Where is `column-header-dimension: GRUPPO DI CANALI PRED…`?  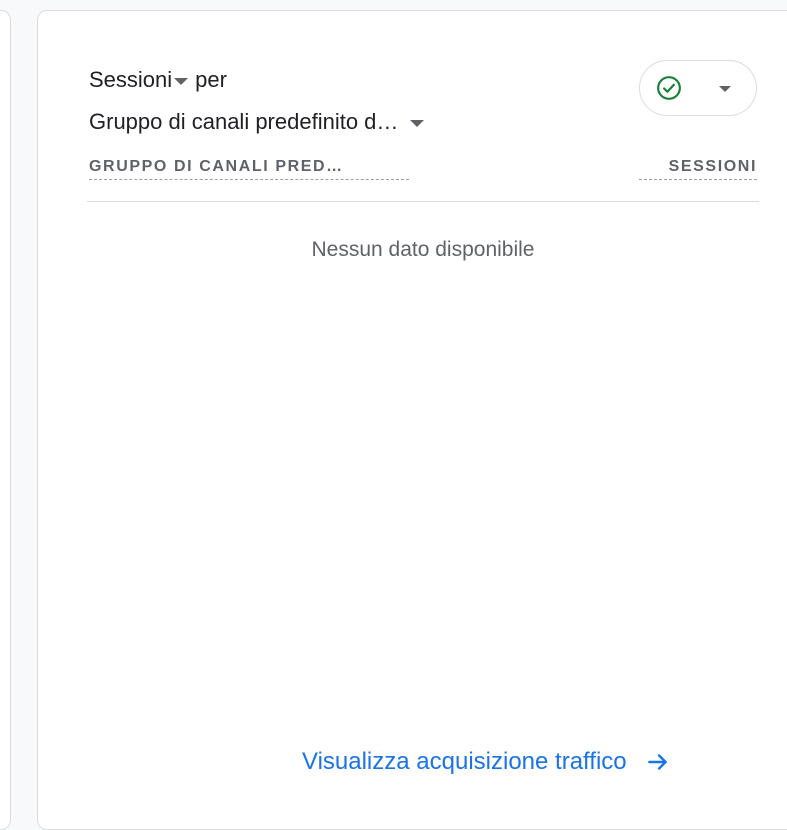 column-header-dimension: GRUPPO DI CANALI PRED… is located at coordinates (249, 169).